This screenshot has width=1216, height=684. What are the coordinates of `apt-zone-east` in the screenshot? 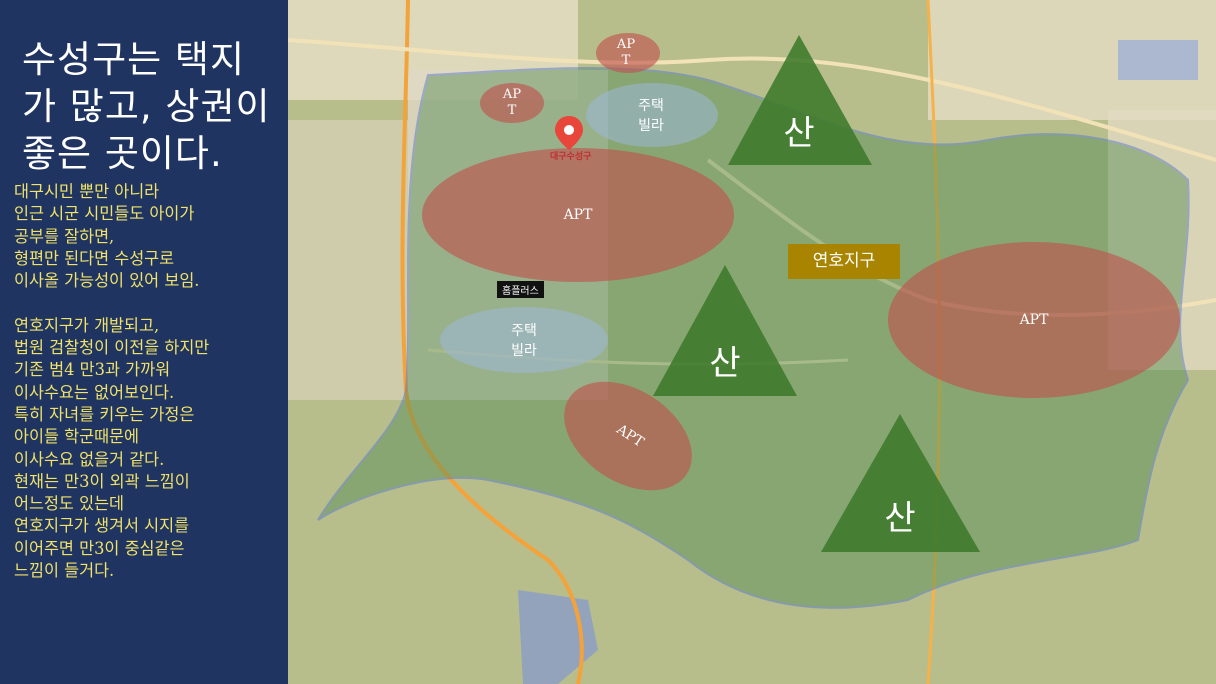 It's located at (1034, 320).